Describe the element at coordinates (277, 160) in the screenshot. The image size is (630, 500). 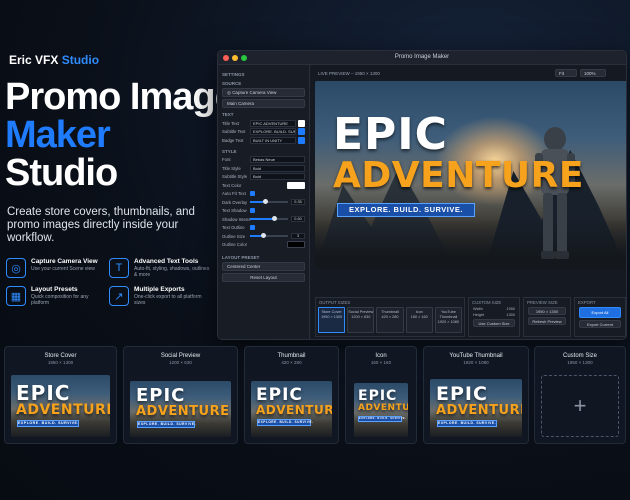
I see `font-select: Bebas Neue` at that location.